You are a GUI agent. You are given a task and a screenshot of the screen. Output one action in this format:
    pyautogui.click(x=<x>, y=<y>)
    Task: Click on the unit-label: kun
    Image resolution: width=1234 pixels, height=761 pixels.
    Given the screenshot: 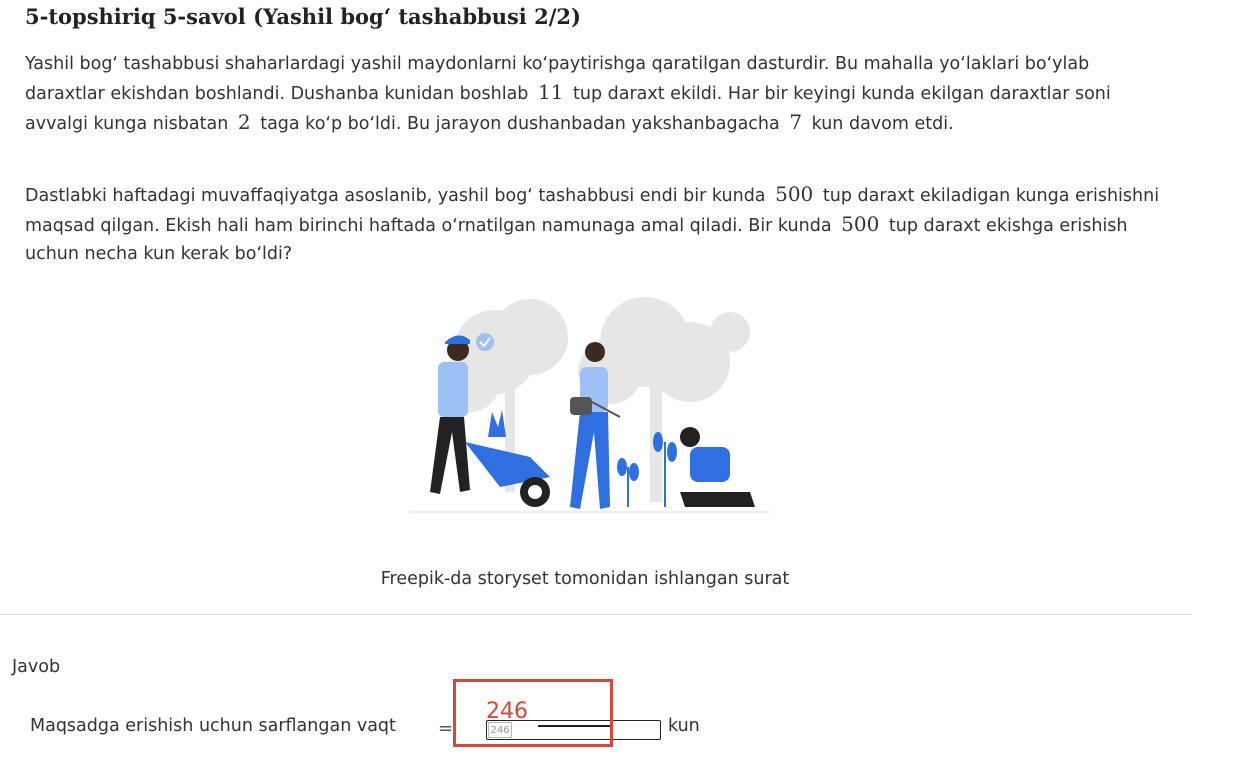 What is the action you would take?
    pyautogui.click(x=684, y=726)
    